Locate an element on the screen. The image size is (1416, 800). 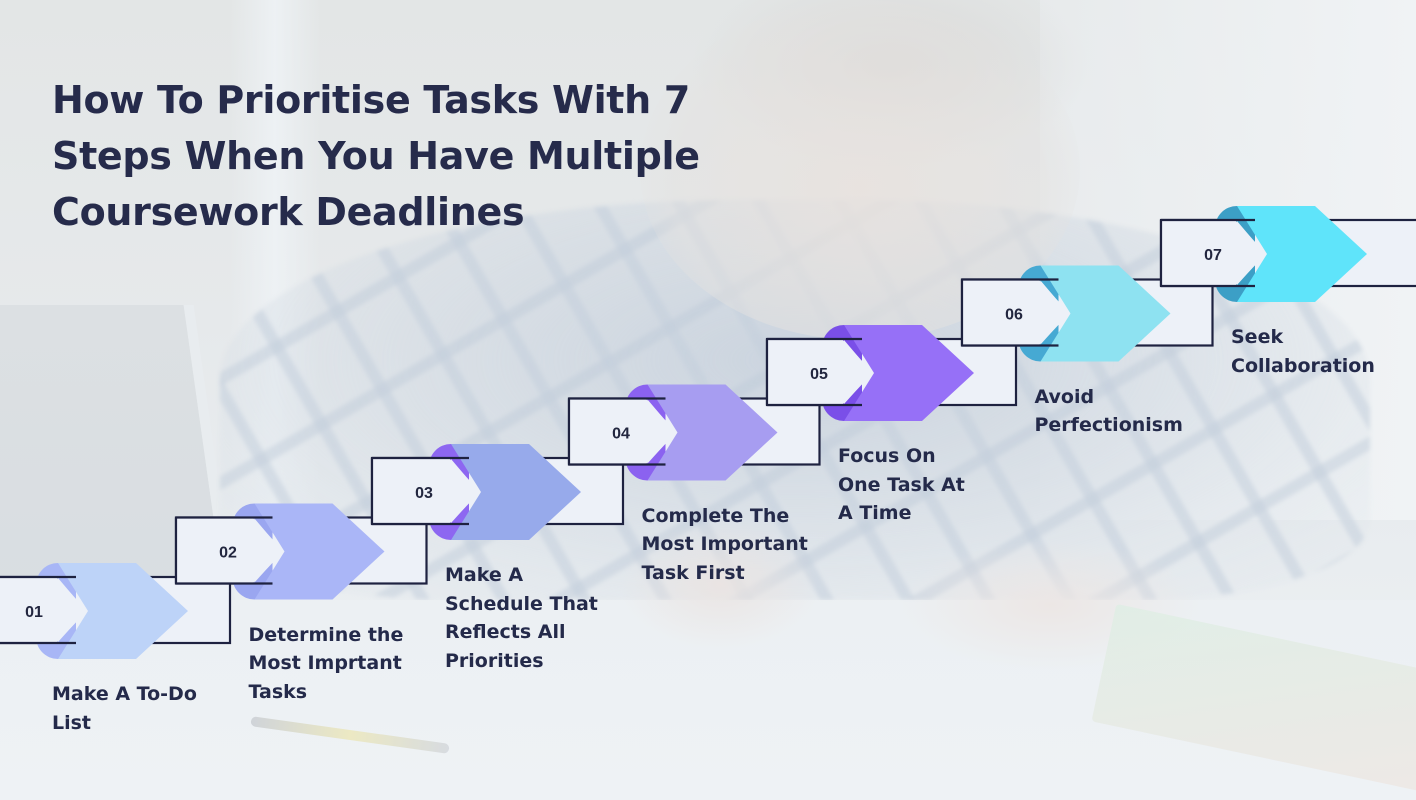
step-label-04: Complete The Most Important Task First is located at coordinates (725, 545).